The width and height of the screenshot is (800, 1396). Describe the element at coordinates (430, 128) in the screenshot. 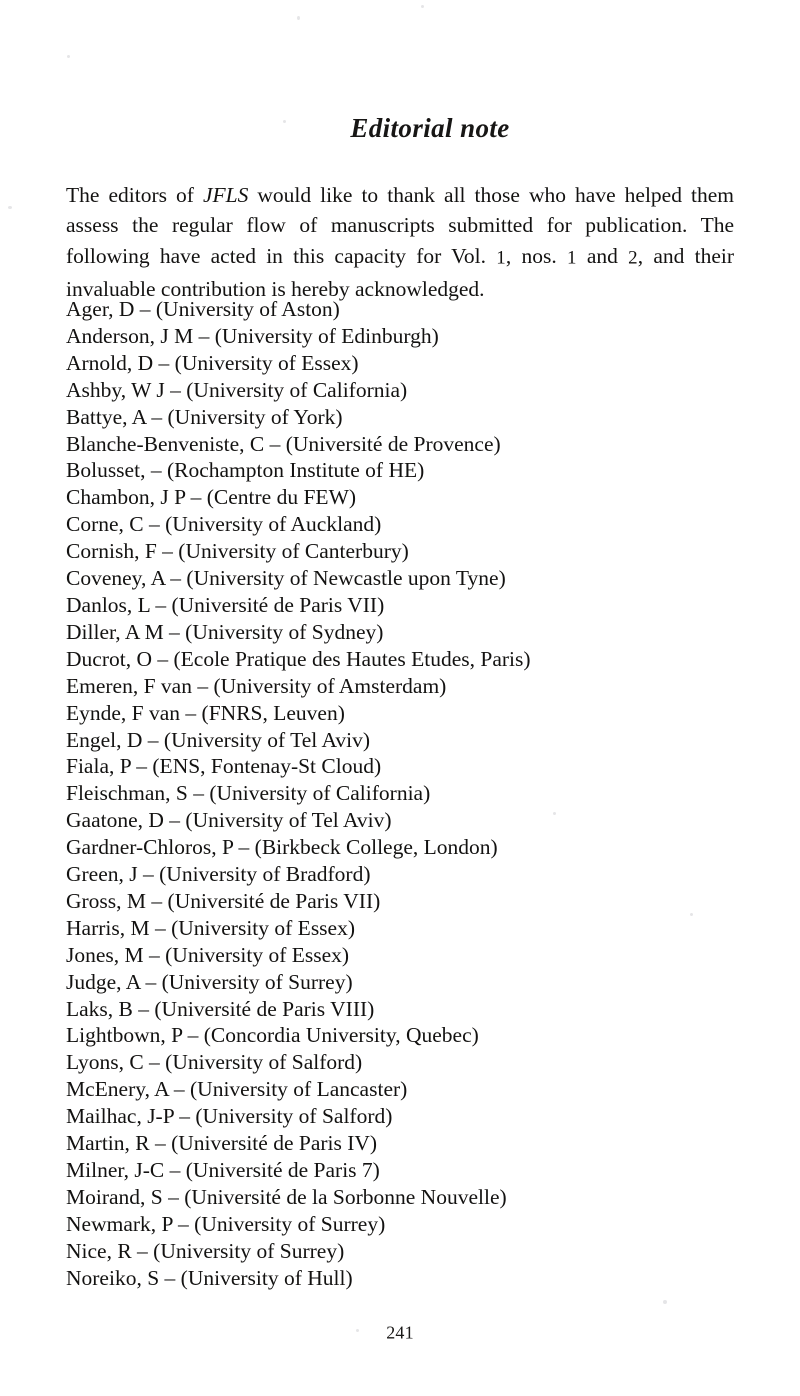

I see `page-title: Editorial note` at that location.